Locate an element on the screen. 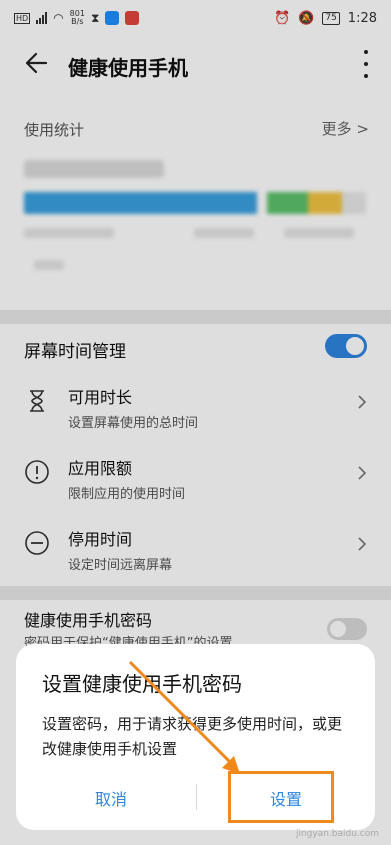 The width and height of the screenshot is (391, 845). dialog-title: 设置健康使用手机密码 is located at coordinates (142, 684).